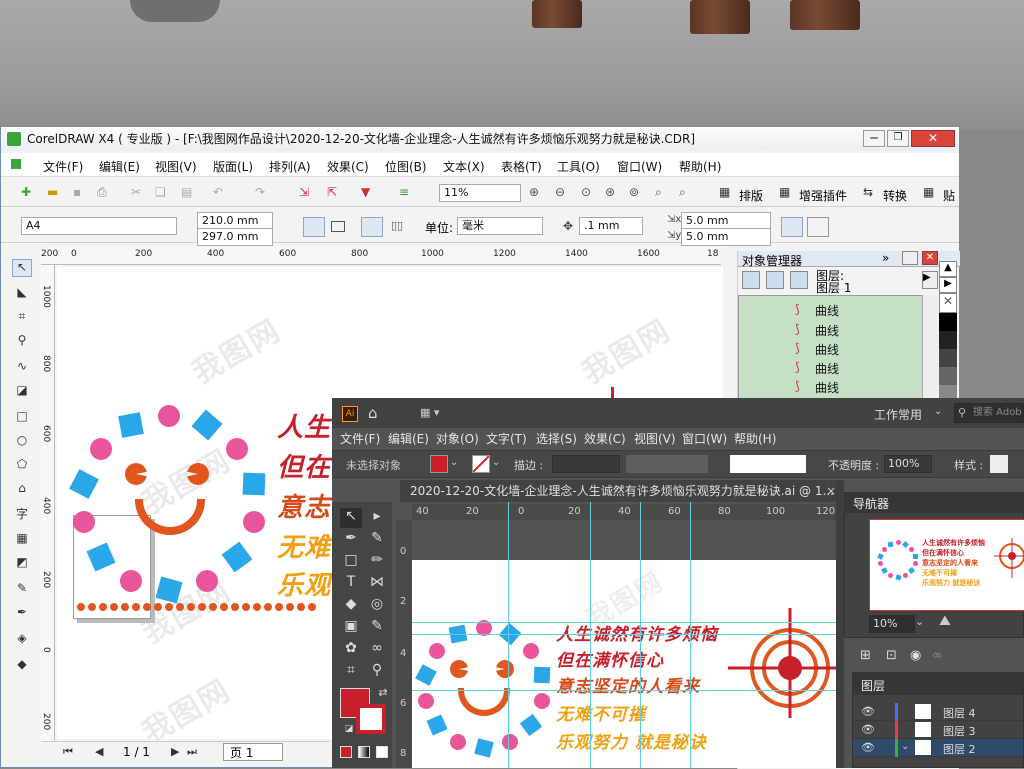 The height and width of the screenshot is (769, 1024). Describe the element at coordinates (372, 227) in the screenshot. I see `all-pages-button` at that location.